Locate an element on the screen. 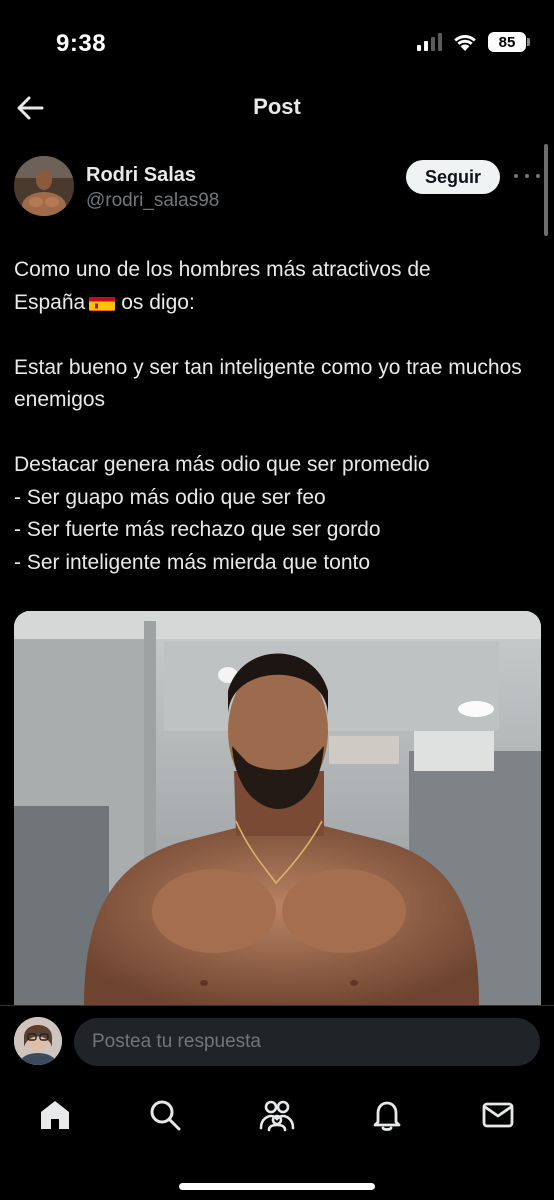 The image size is (554, 1200). home-icon is located at coordinates (55, 1115).